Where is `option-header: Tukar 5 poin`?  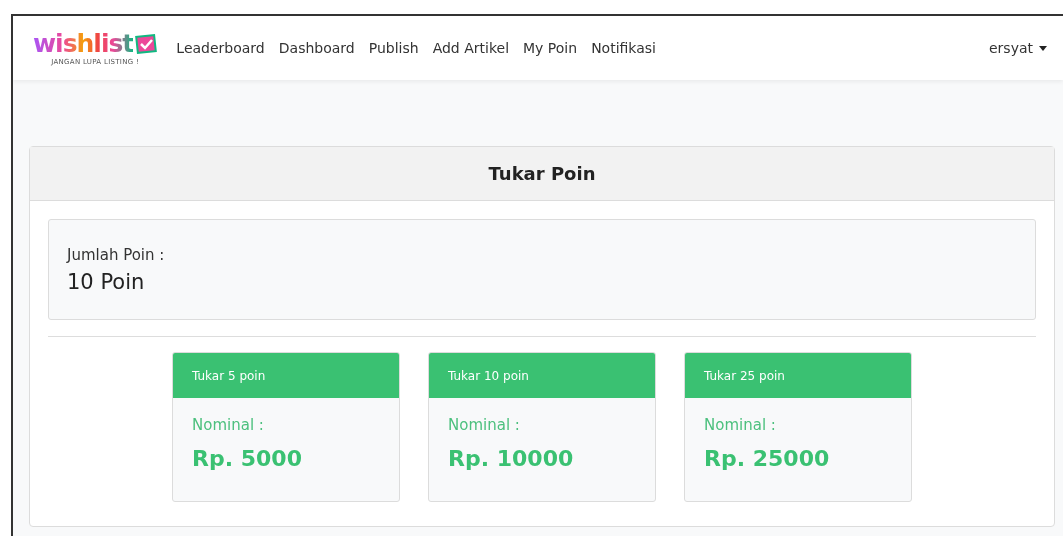 option-header: Tukar 5 poin is located at coordinates (286, 375).